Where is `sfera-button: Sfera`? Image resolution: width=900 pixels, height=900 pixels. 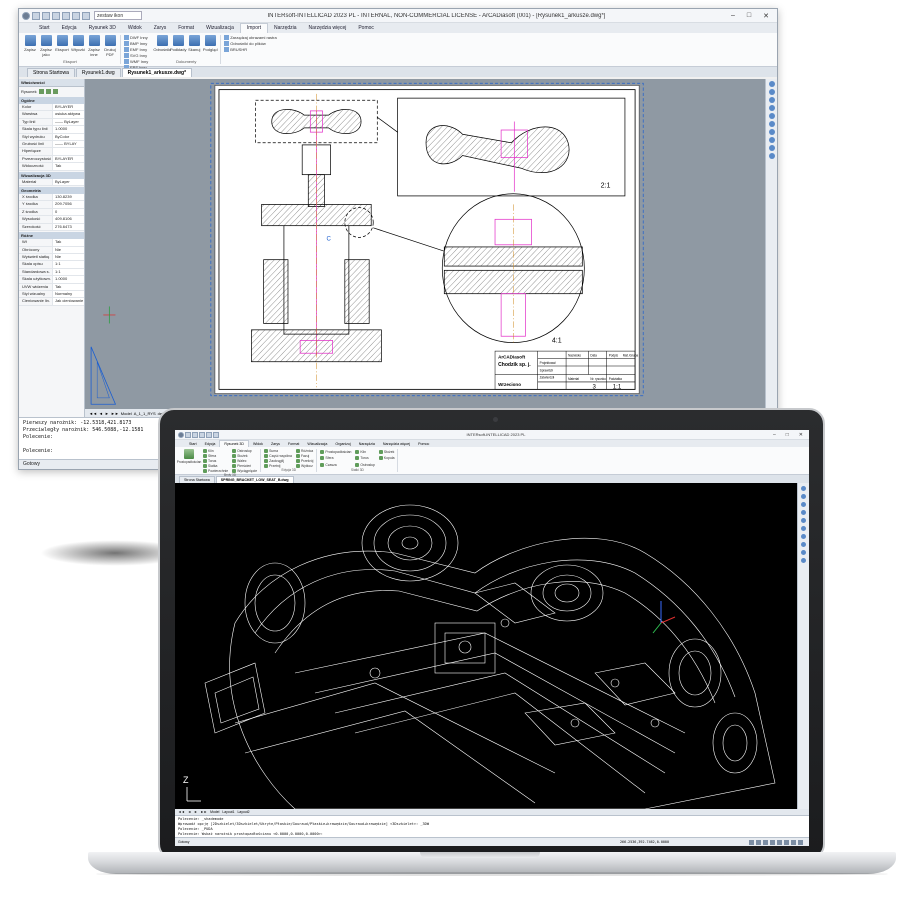 sfera-button: Sfera is located at coordinates (215, 456).